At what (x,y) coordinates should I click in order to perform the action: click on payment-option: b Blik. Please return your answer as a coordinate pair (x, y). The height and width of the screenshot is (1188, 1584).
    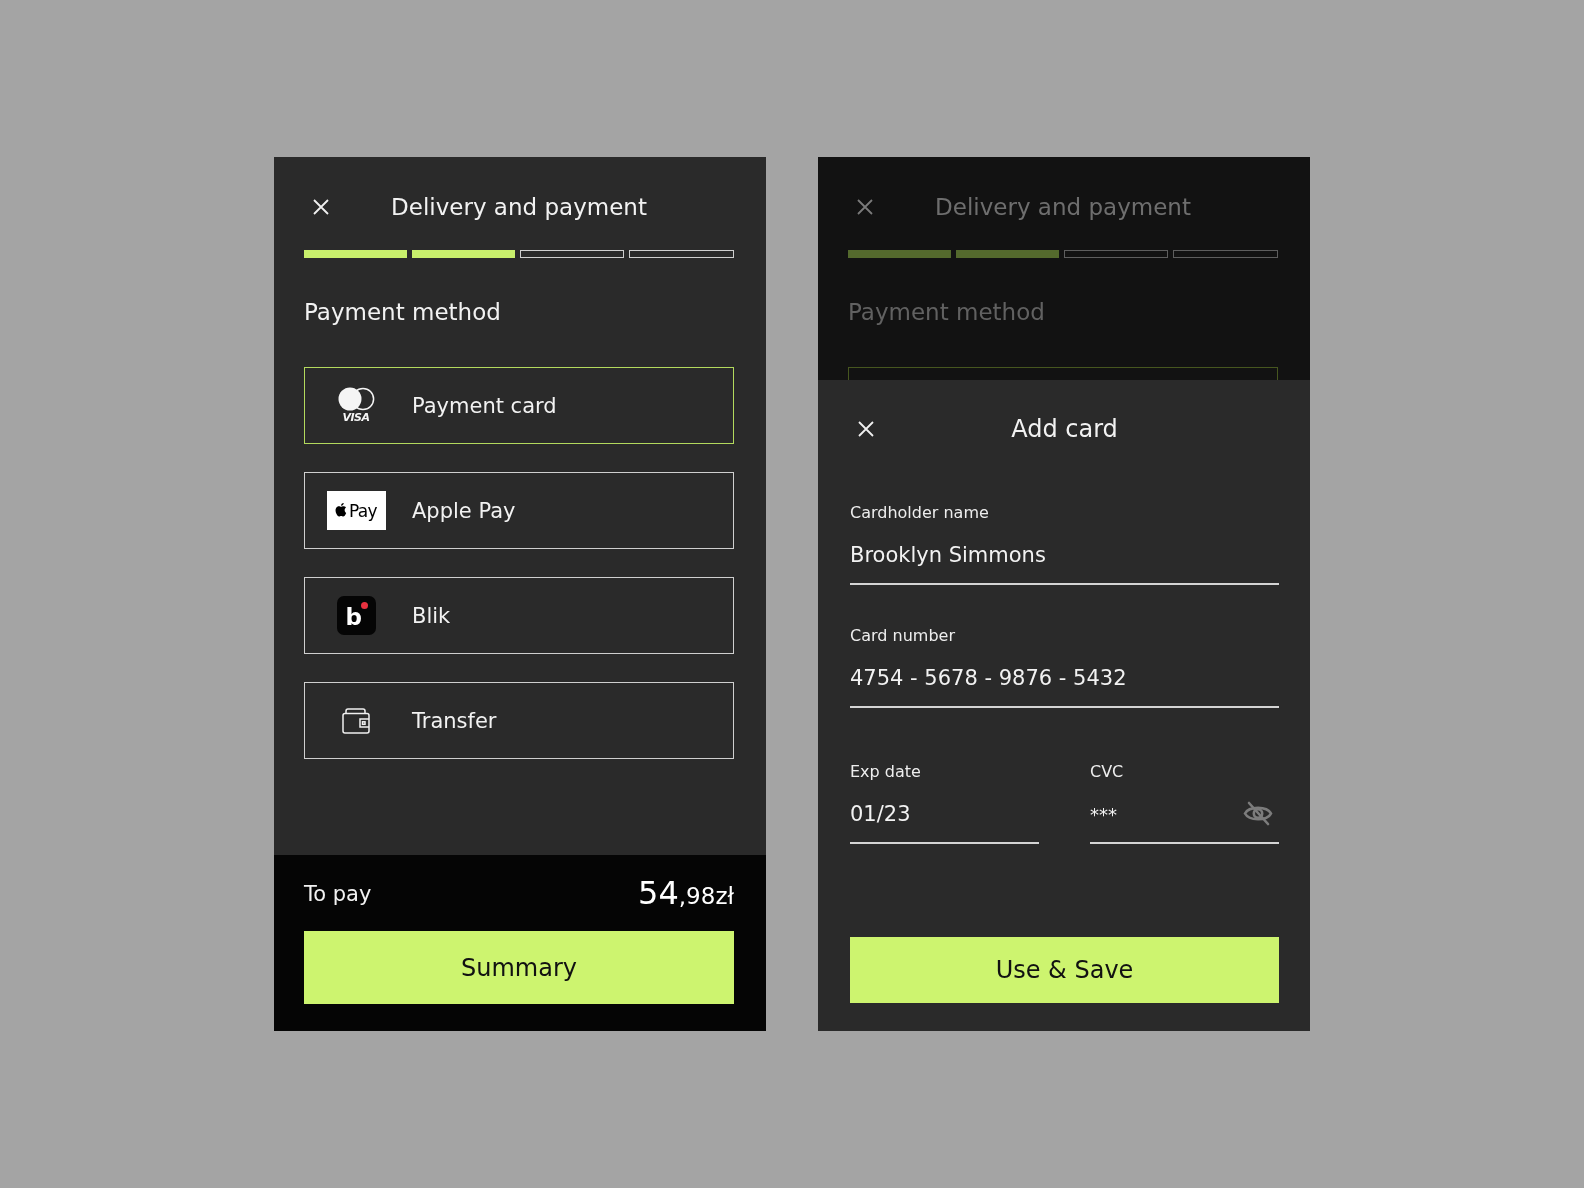
    Looking at the image, I should click on (519, 615).